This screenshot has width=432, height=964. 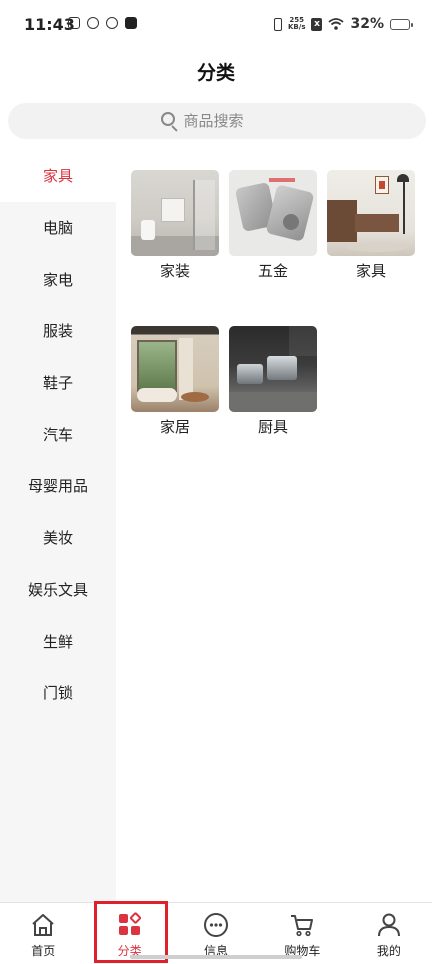 I want to click on category-icon, so click(x=130, y=925).